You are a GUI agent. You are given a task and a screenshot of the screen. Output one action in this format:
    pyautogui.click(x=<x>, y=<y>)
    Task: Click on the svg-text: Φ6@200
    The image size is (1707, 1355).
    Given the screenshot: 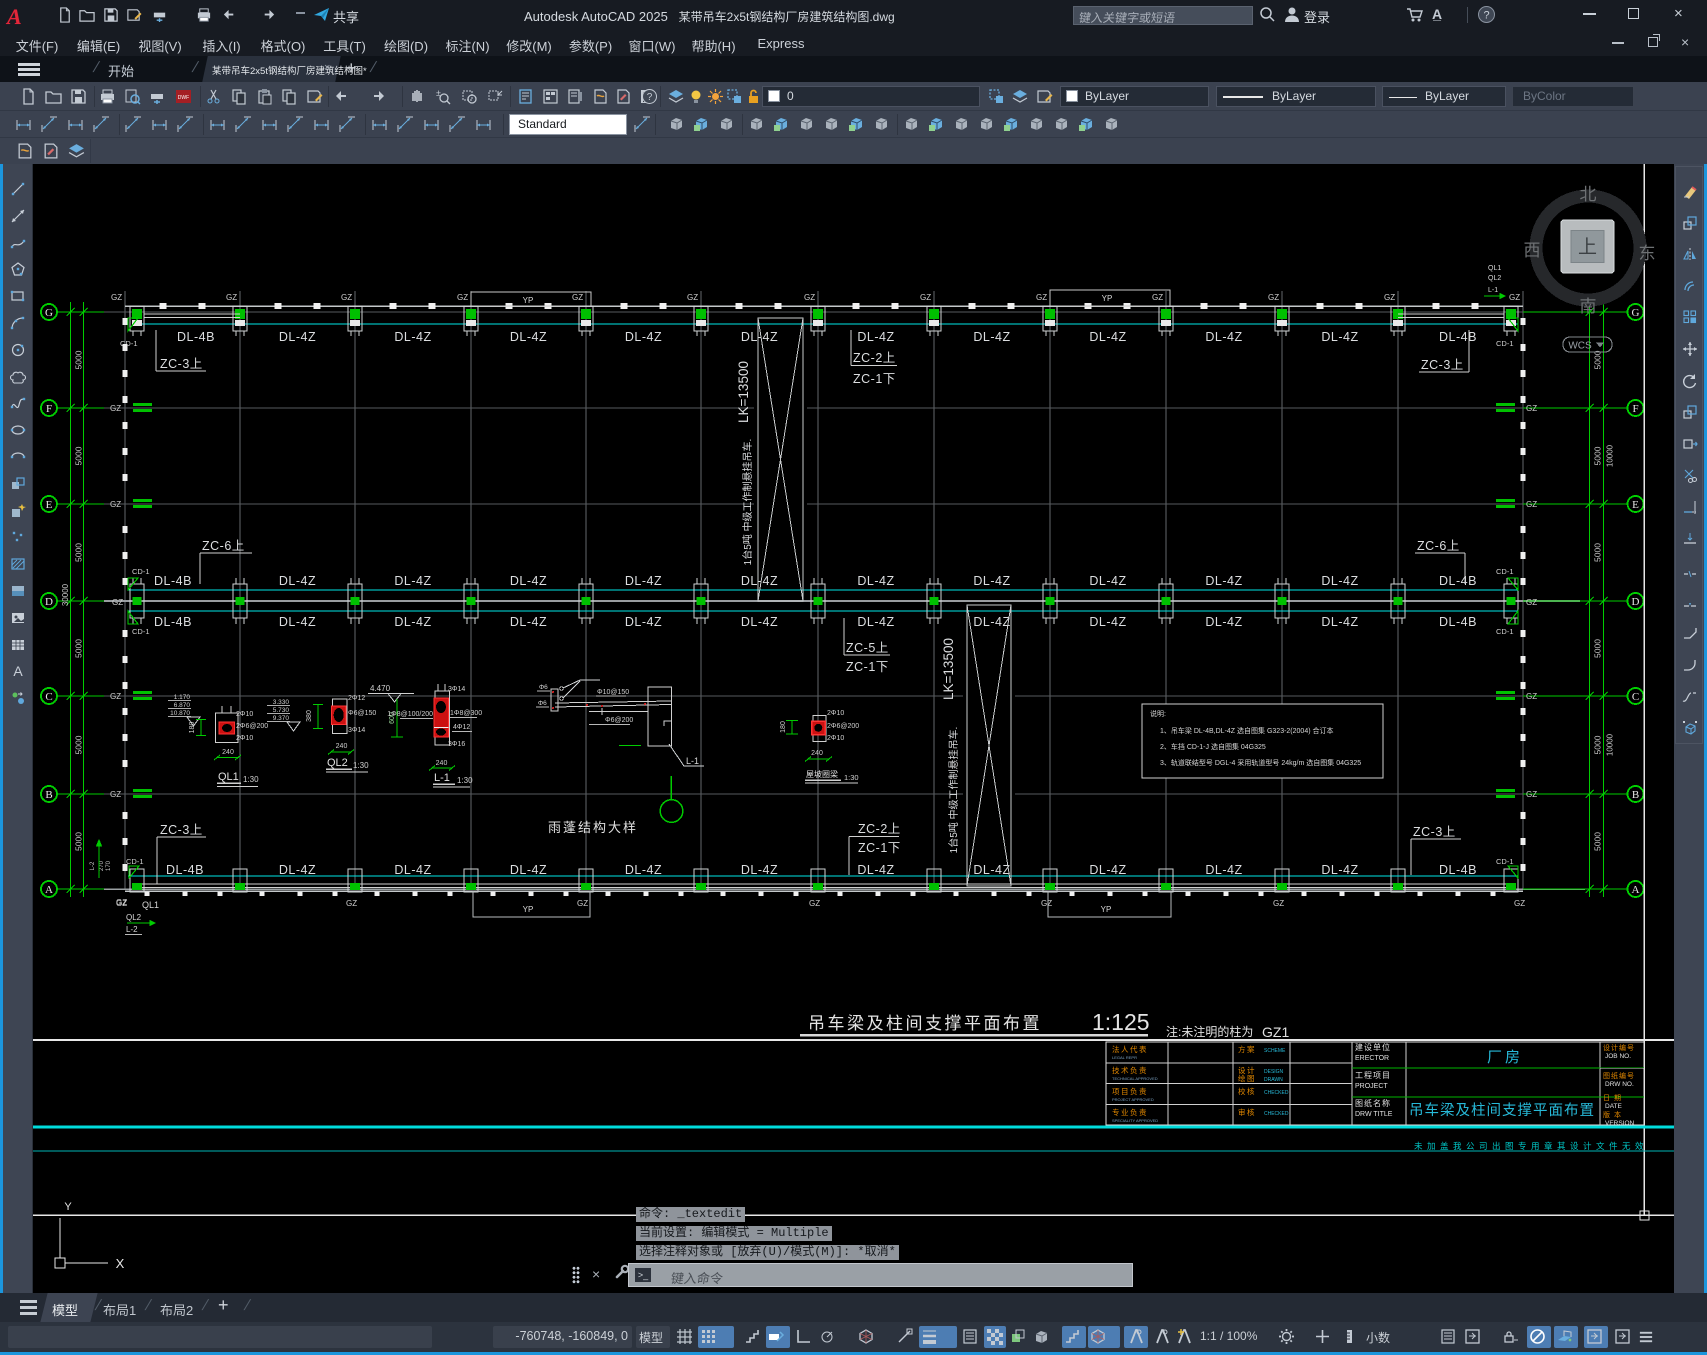 What is the action you would take?
    pyautogui.click(x=619, y=720)
    